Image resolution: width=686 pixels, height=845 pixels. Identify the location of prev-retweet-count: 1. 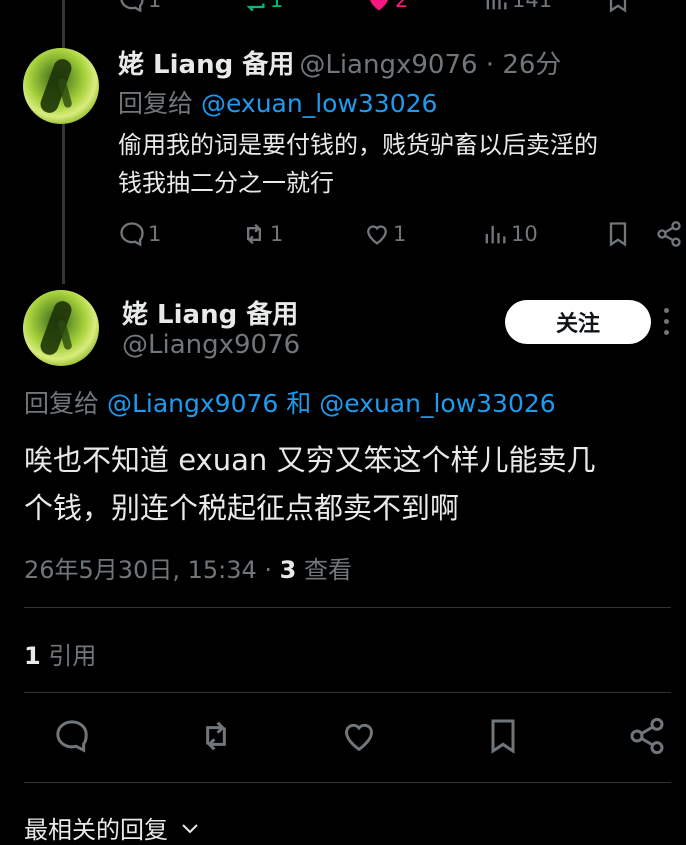
(277, 6).